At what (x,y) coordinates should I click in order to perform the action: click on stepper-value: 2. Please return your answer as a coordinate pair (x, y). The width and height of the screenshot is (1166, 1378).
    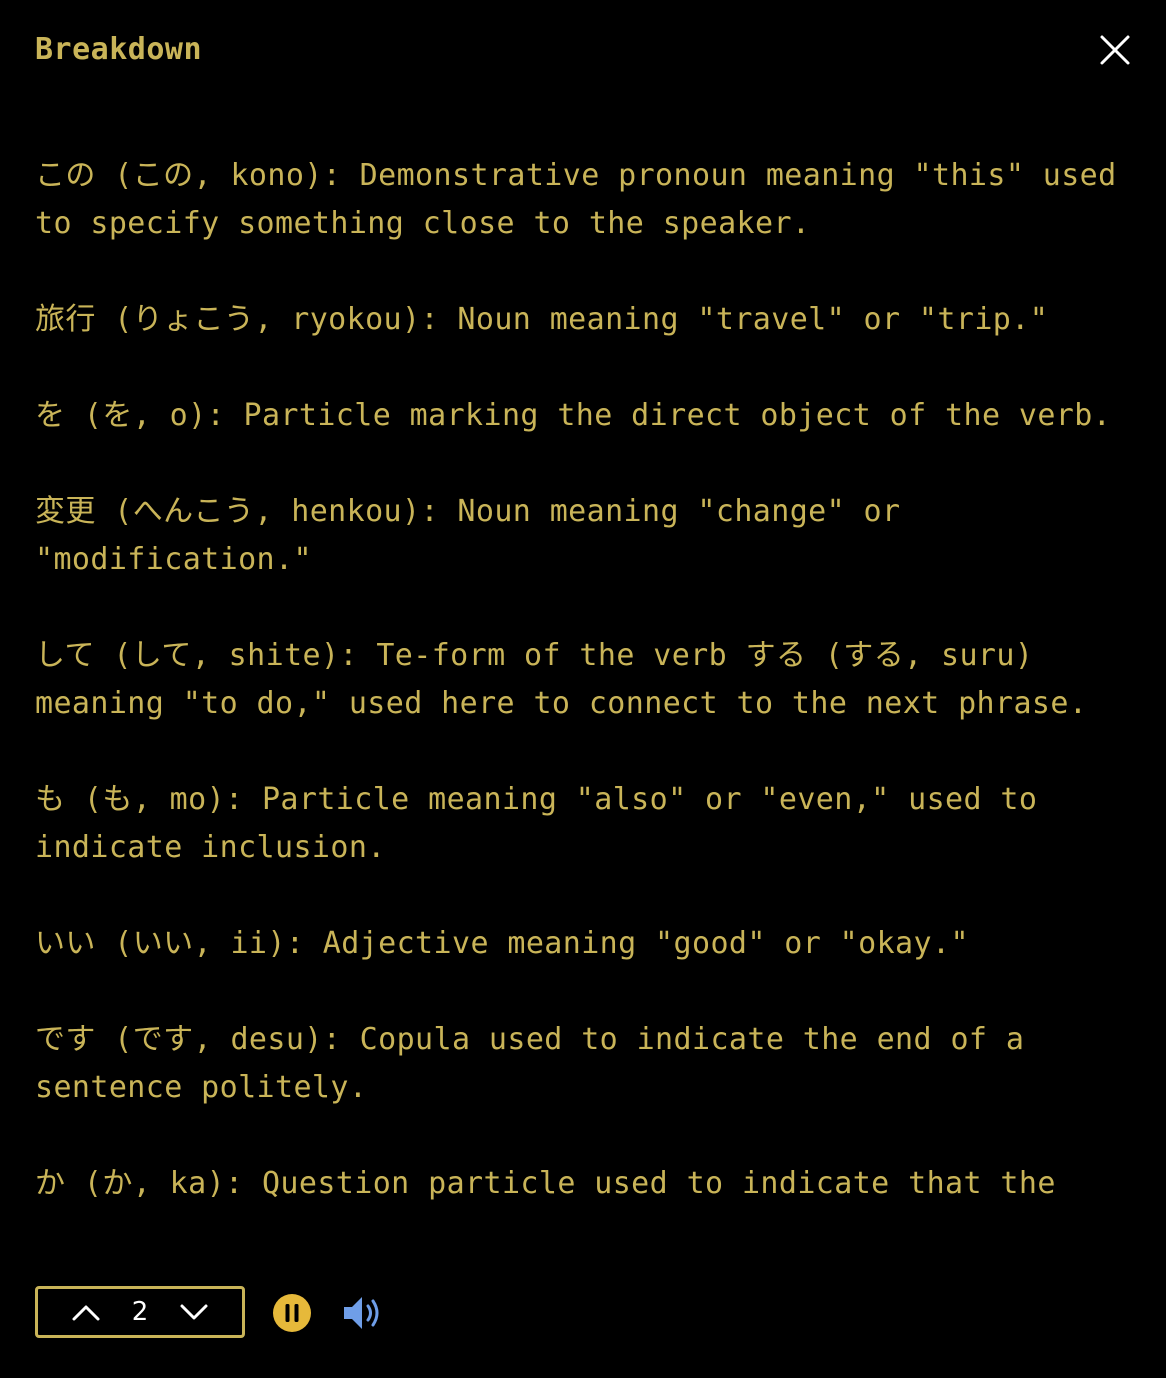
    Looking at the image, I should click on (140, 1312).